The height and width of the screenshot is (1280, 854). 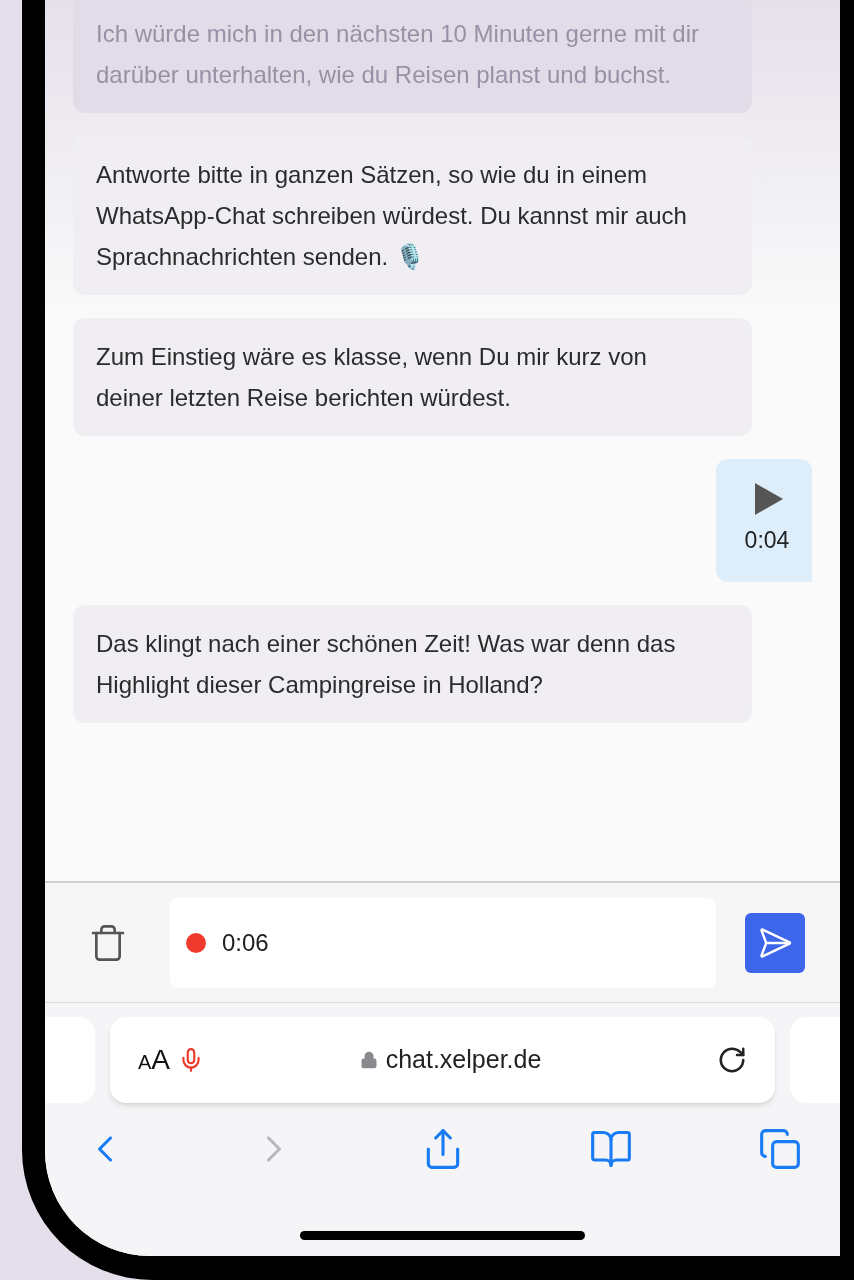 I want to click on lock-icon, so click(x=368, y=1060).